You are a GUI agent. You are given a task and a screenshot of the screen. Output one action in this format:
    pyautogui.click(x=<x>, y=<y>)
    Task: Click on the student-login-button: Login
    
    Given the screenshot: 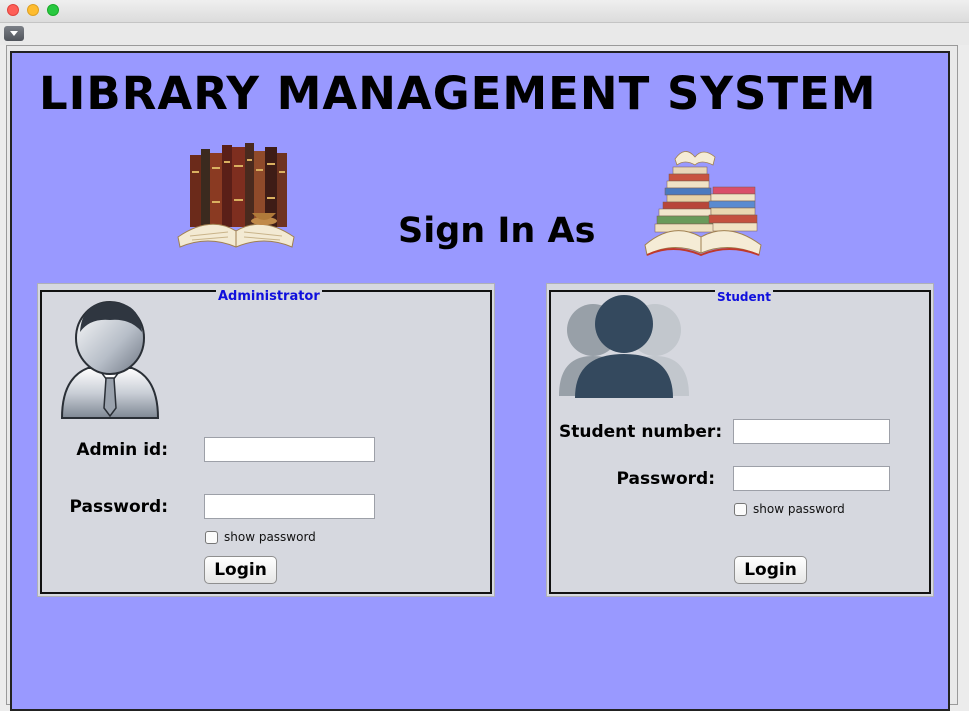 What is the action you would take?
    pyautogui.click(x=770, y=570)
    